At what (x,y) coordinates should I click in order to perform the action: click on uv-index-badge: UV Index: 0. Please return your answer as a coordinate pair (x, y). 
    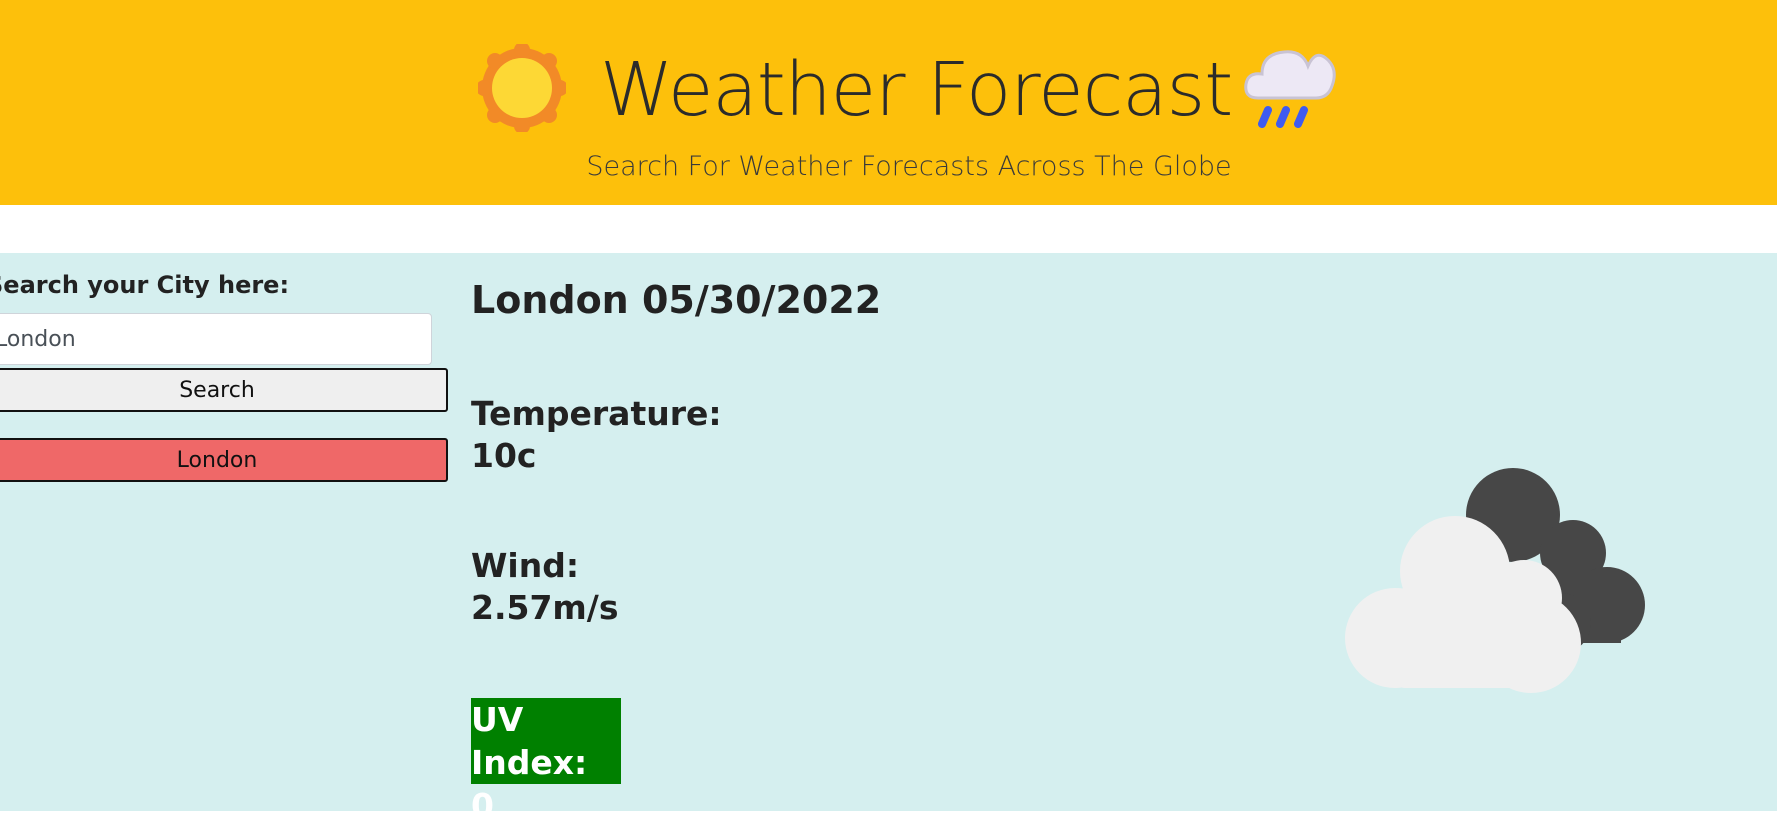
    Looking at the image, I should click on (546, 761).